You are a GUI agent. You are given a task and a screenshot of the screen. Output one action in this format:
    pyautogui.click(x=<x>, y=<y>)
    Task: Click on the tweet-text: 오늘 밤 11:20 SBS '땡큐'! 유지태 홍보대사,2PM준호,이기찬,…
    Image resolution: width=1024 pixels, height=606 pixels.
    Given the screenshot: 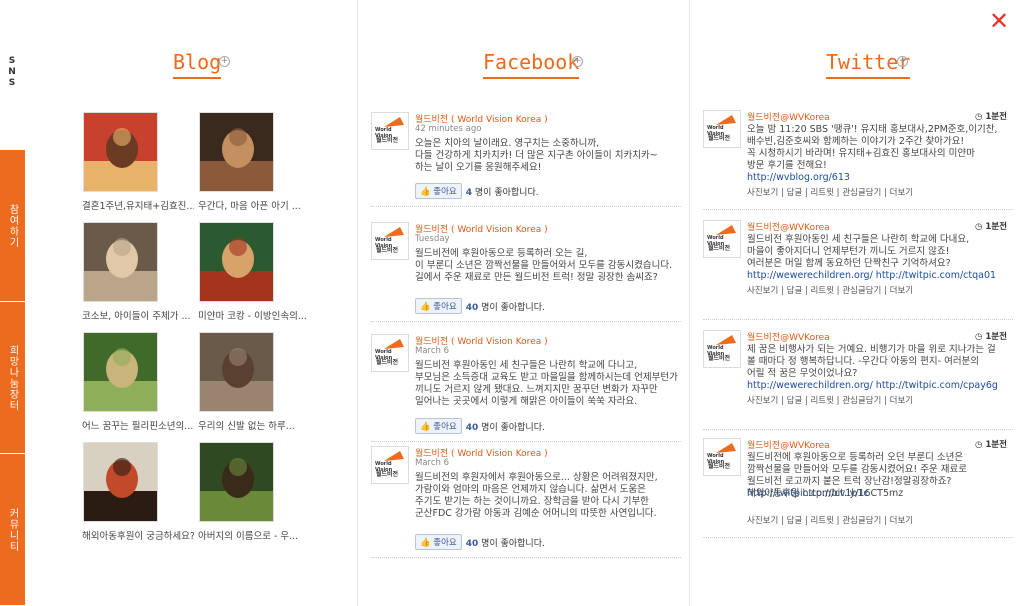 What is the action you would take?
    pyautogui.click(x=872, y=147)
    